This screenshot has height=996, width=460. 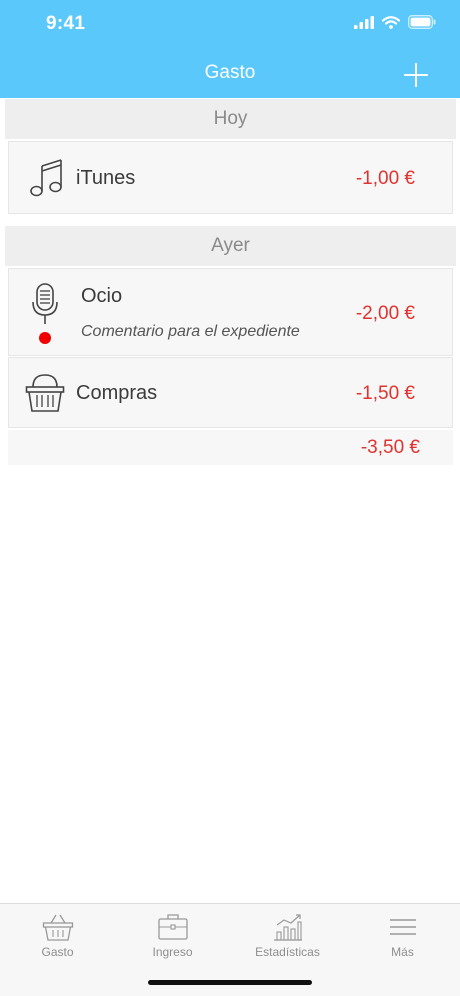 What do you see at coordinates (57, 927) in the screenshot?
I see `basket-icon` at bounding box center [57, 927].